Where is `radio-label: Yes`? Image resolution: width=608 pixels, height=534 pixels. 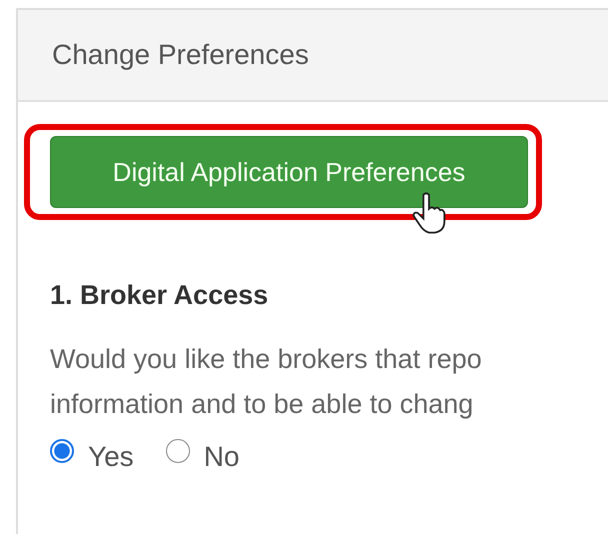
radio-label: Yes is located at coordinates (111, 457).